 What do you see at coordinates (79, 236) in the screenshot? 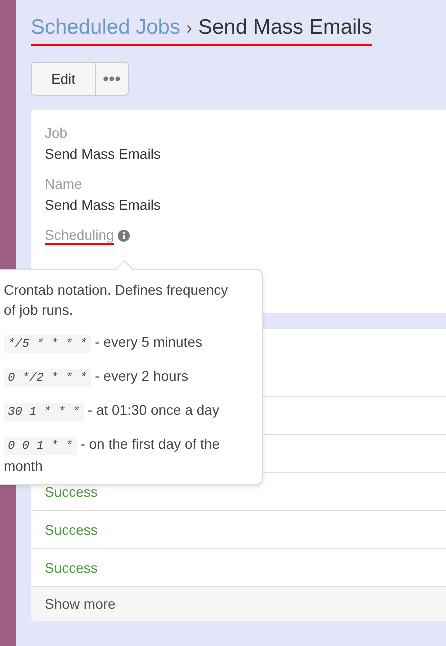
I see `field-label: Scheduling` at bounding box center [79, 236].